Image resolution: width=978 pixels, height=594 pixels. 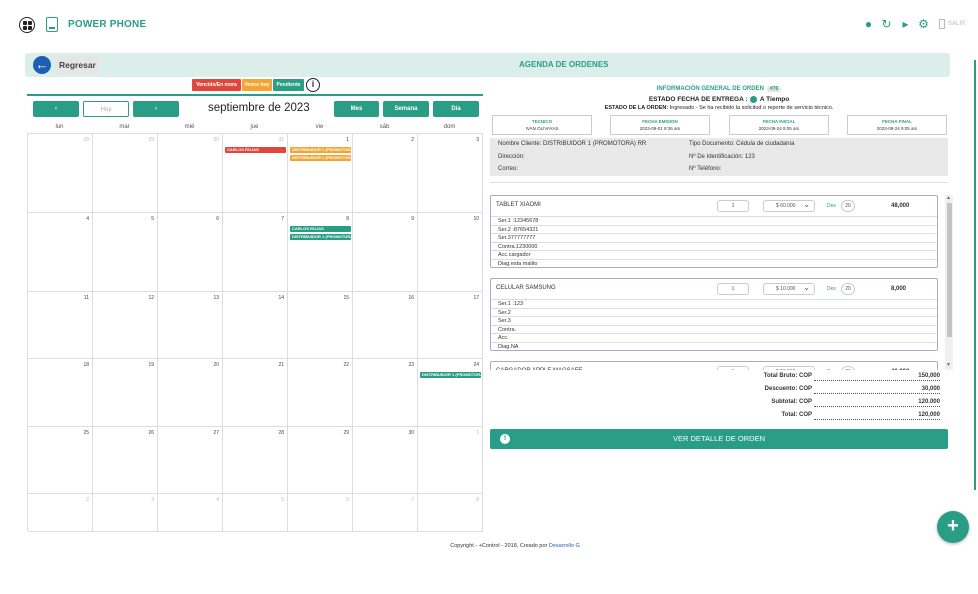 I want to click on calendar-day-cell: 15, so click(x=320, y=325).